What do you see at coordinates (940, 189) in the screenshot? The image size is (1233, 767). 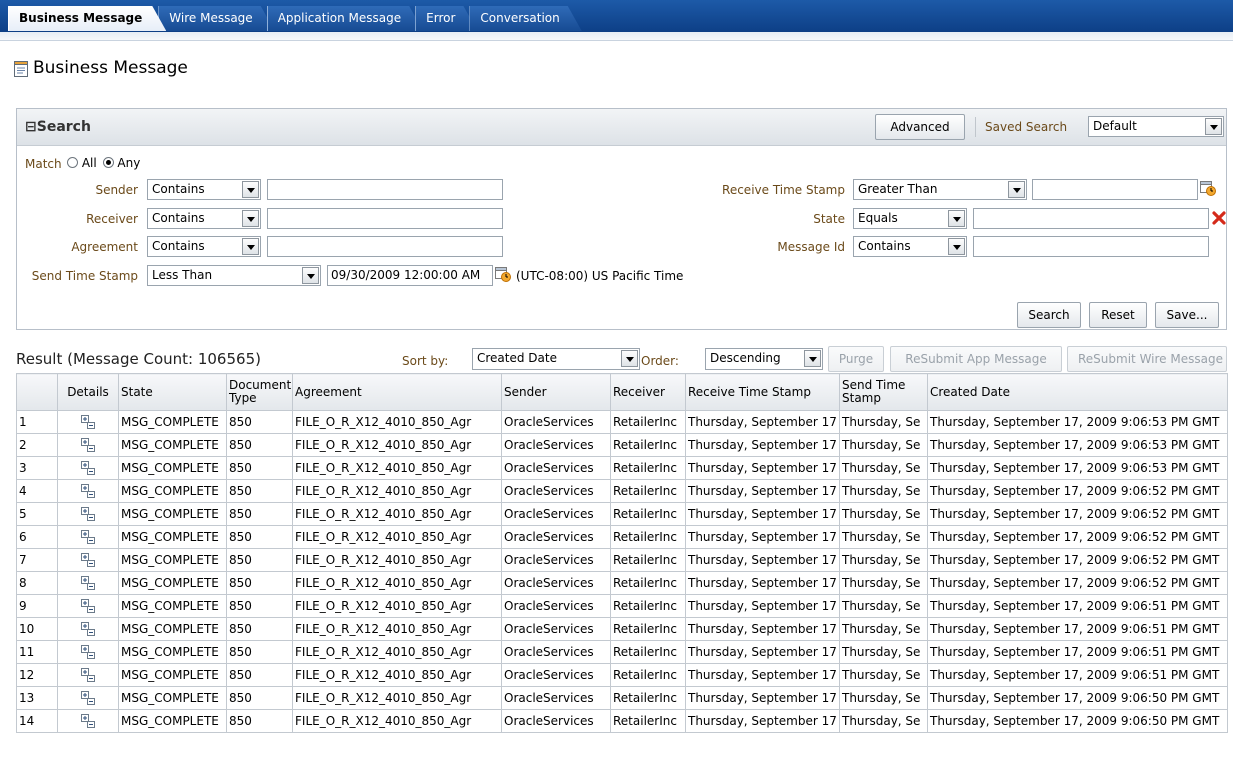 I see `receive-timestamp-operator-select: Greater Than` at bounding box center [940, 189].